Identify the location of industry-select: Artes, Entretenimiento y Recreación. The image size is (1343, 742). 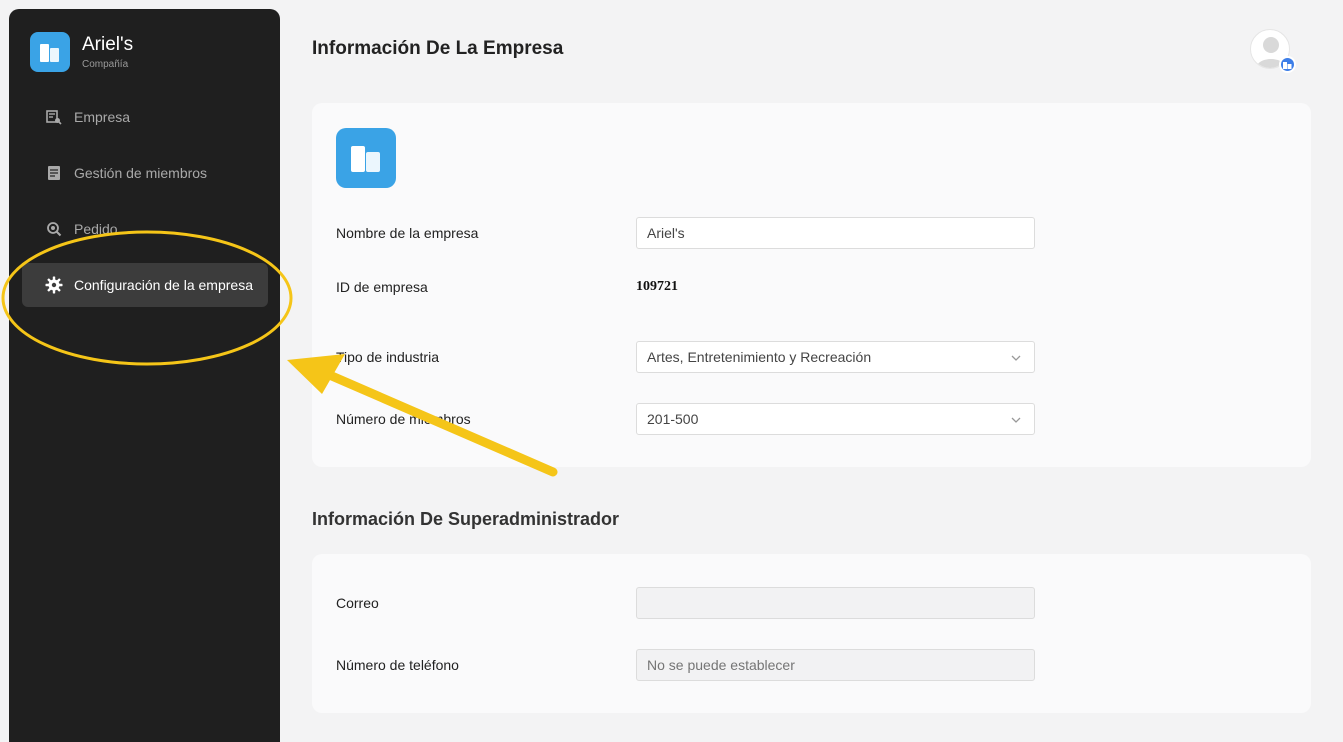
(835, 357).